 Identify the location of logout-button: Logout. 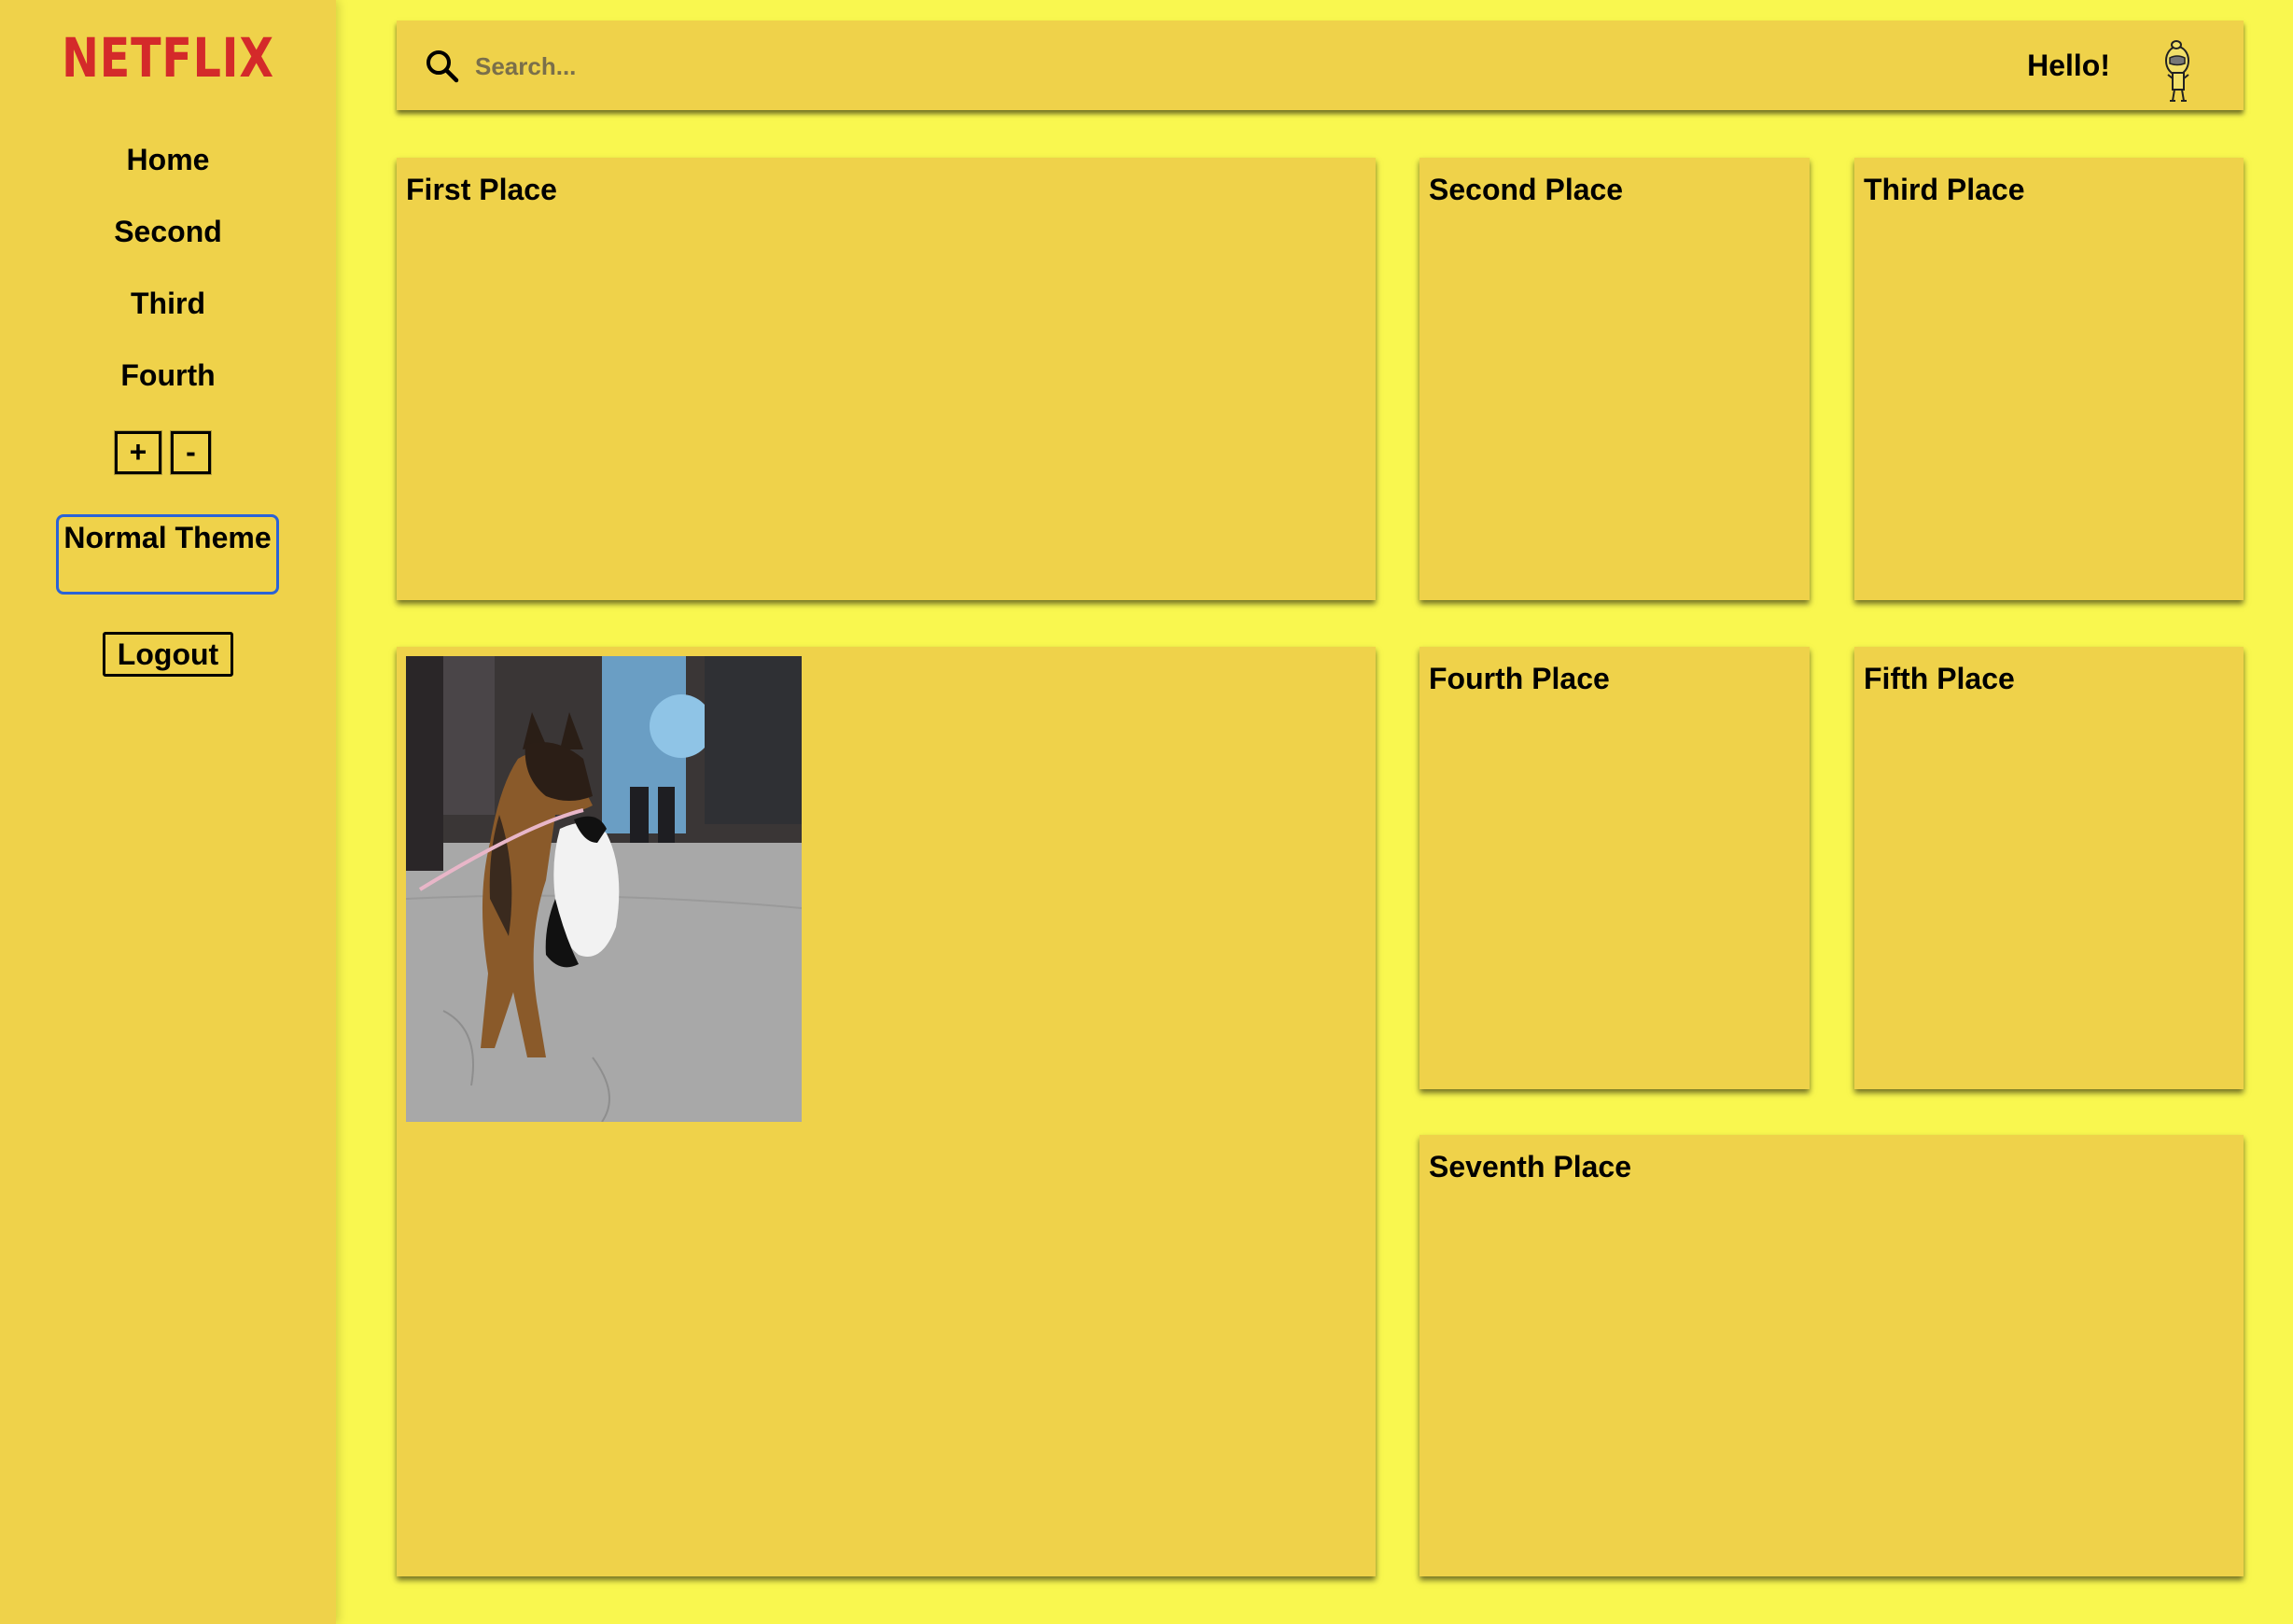
(168, 654).